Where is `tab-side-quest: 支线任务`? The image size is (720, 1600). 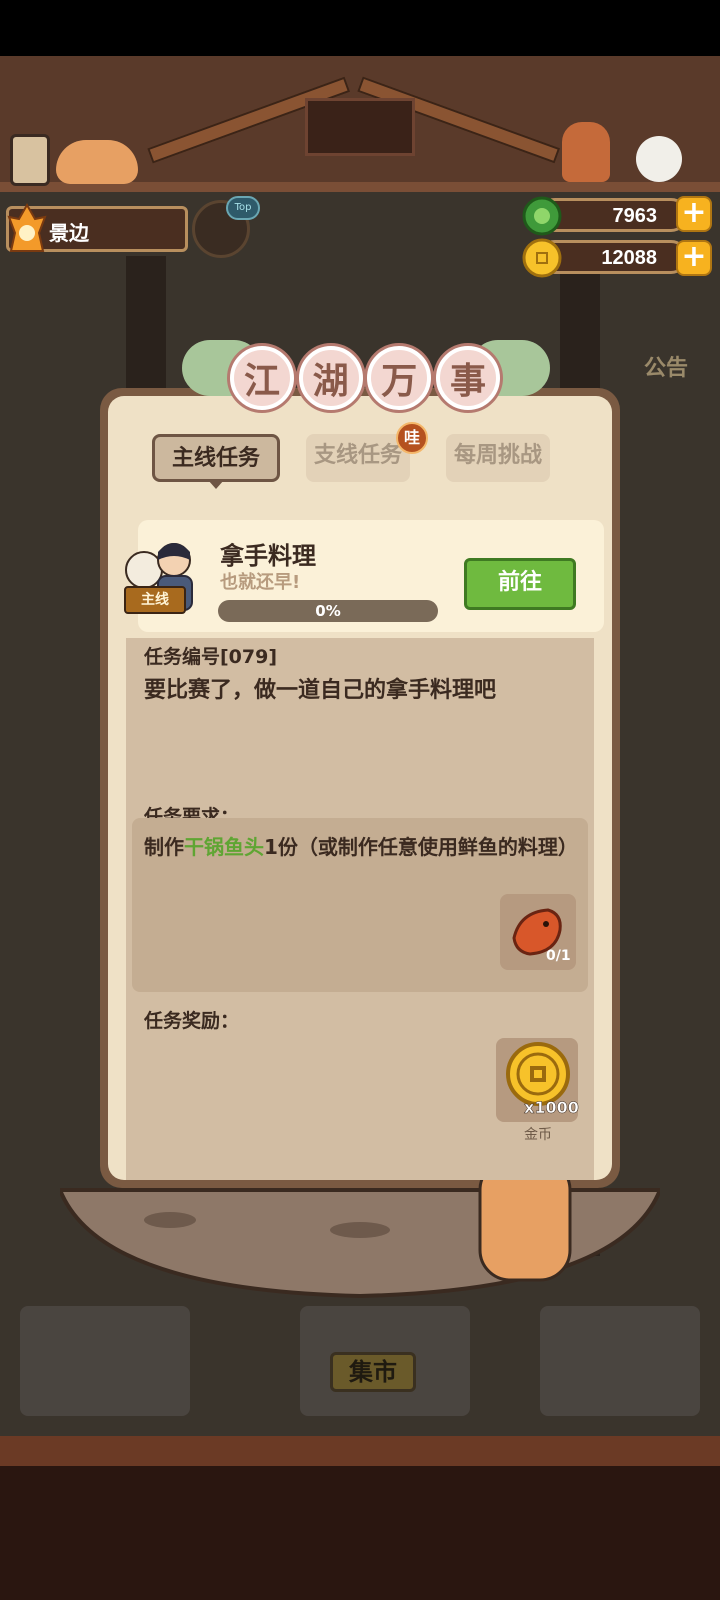
tab-side-quest: 支线任务 is located at coordinates (358, 458).